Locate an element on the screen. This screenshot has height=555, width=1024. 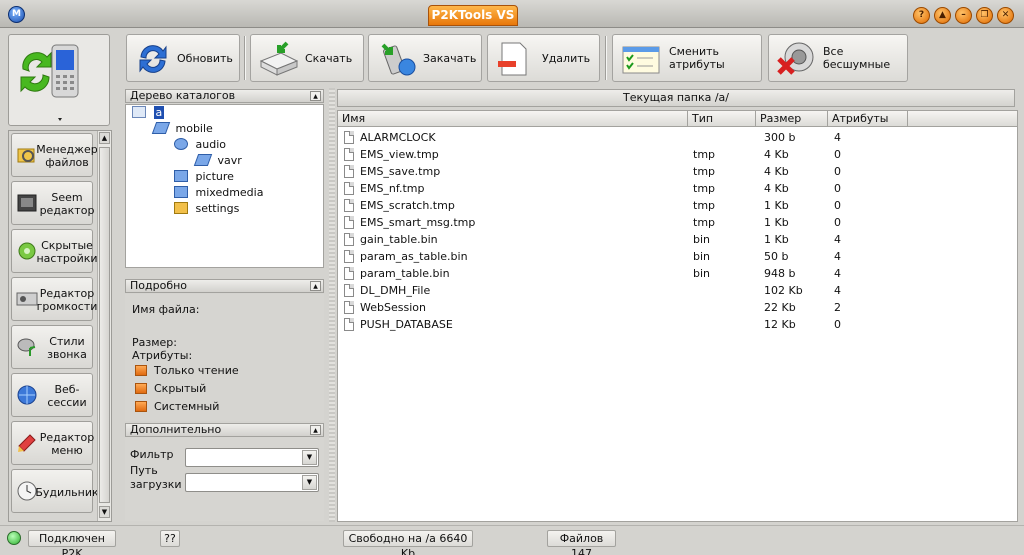
sidebar-item-menu-editor: Редактор меню is located at coordinates (53, 443).